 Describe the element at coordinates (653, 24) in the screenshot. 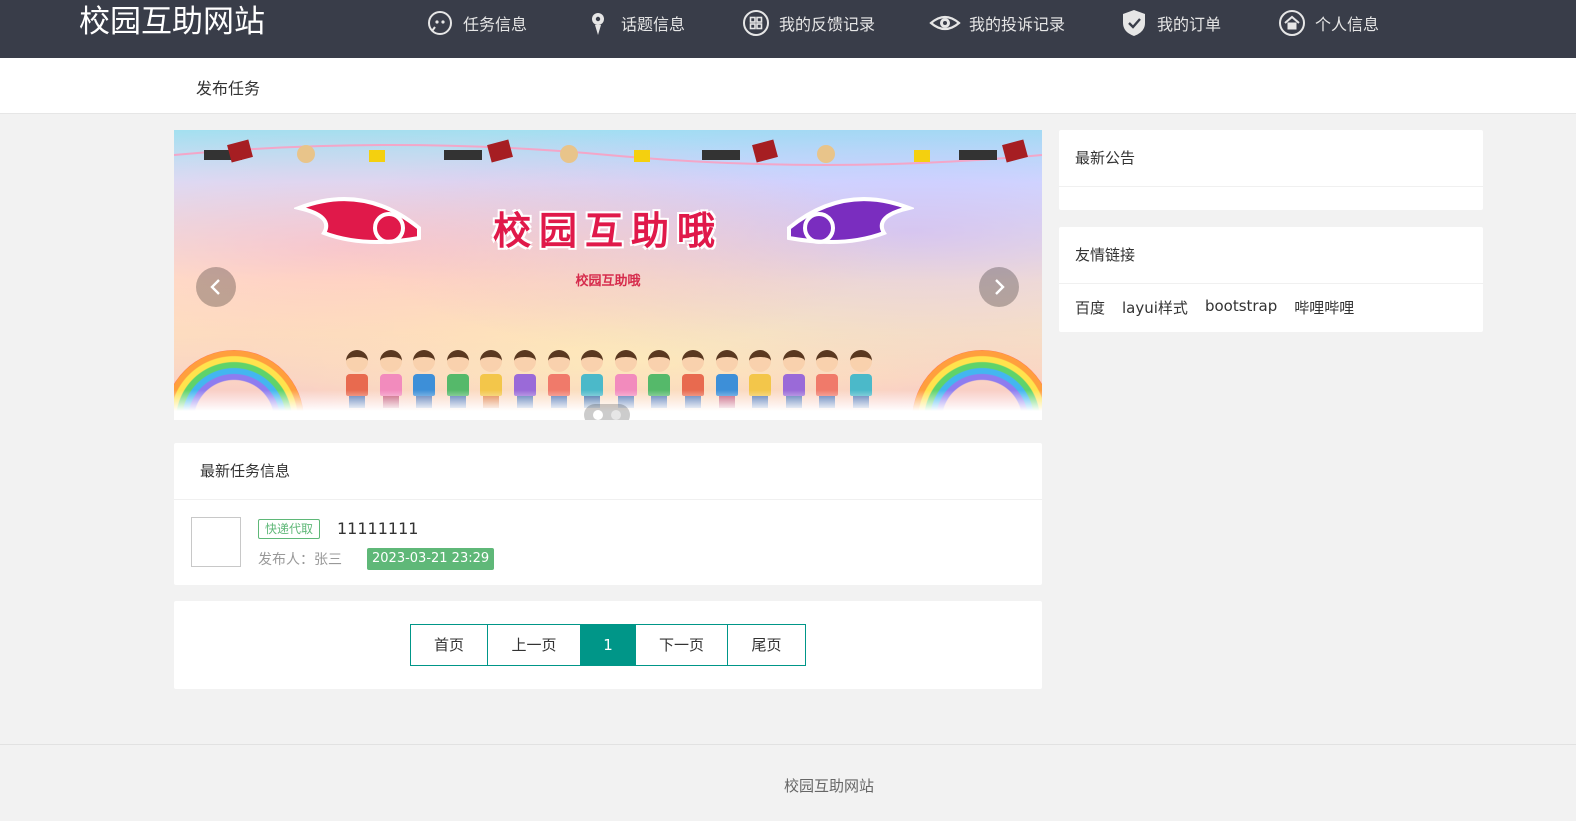

I see `nav-label: 话题信息` at that location.